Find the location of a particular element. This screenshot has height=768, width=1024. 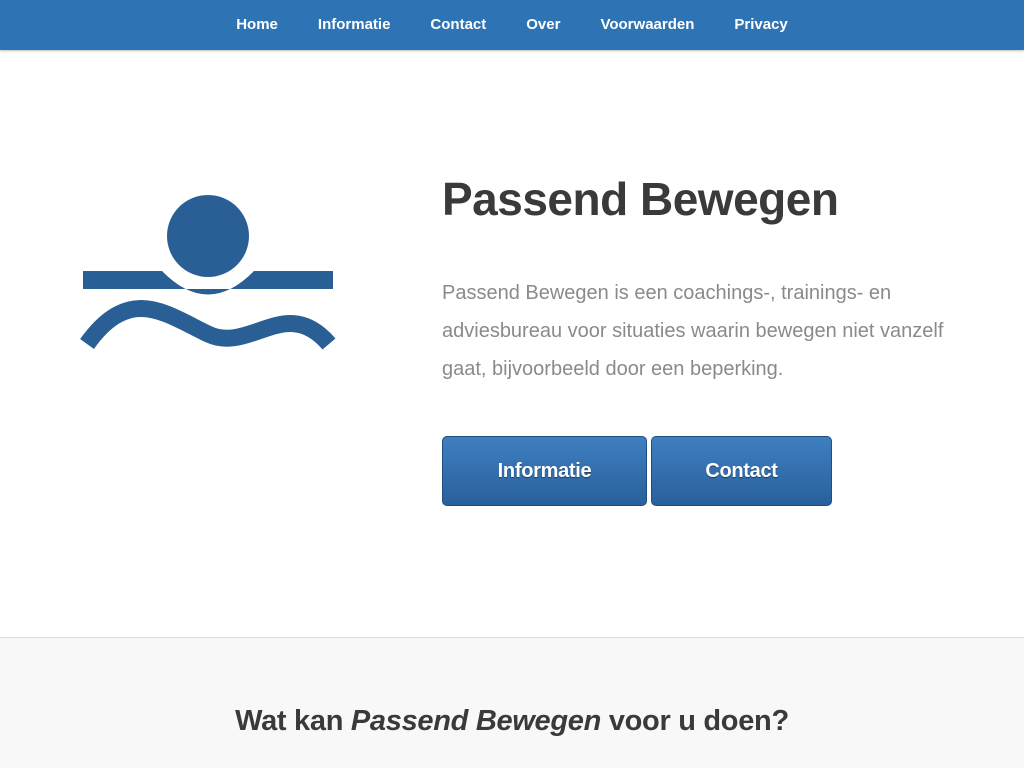

features-title: Wat kan Passend Bewegen voor u doen? is located at coordinates (512, 721).